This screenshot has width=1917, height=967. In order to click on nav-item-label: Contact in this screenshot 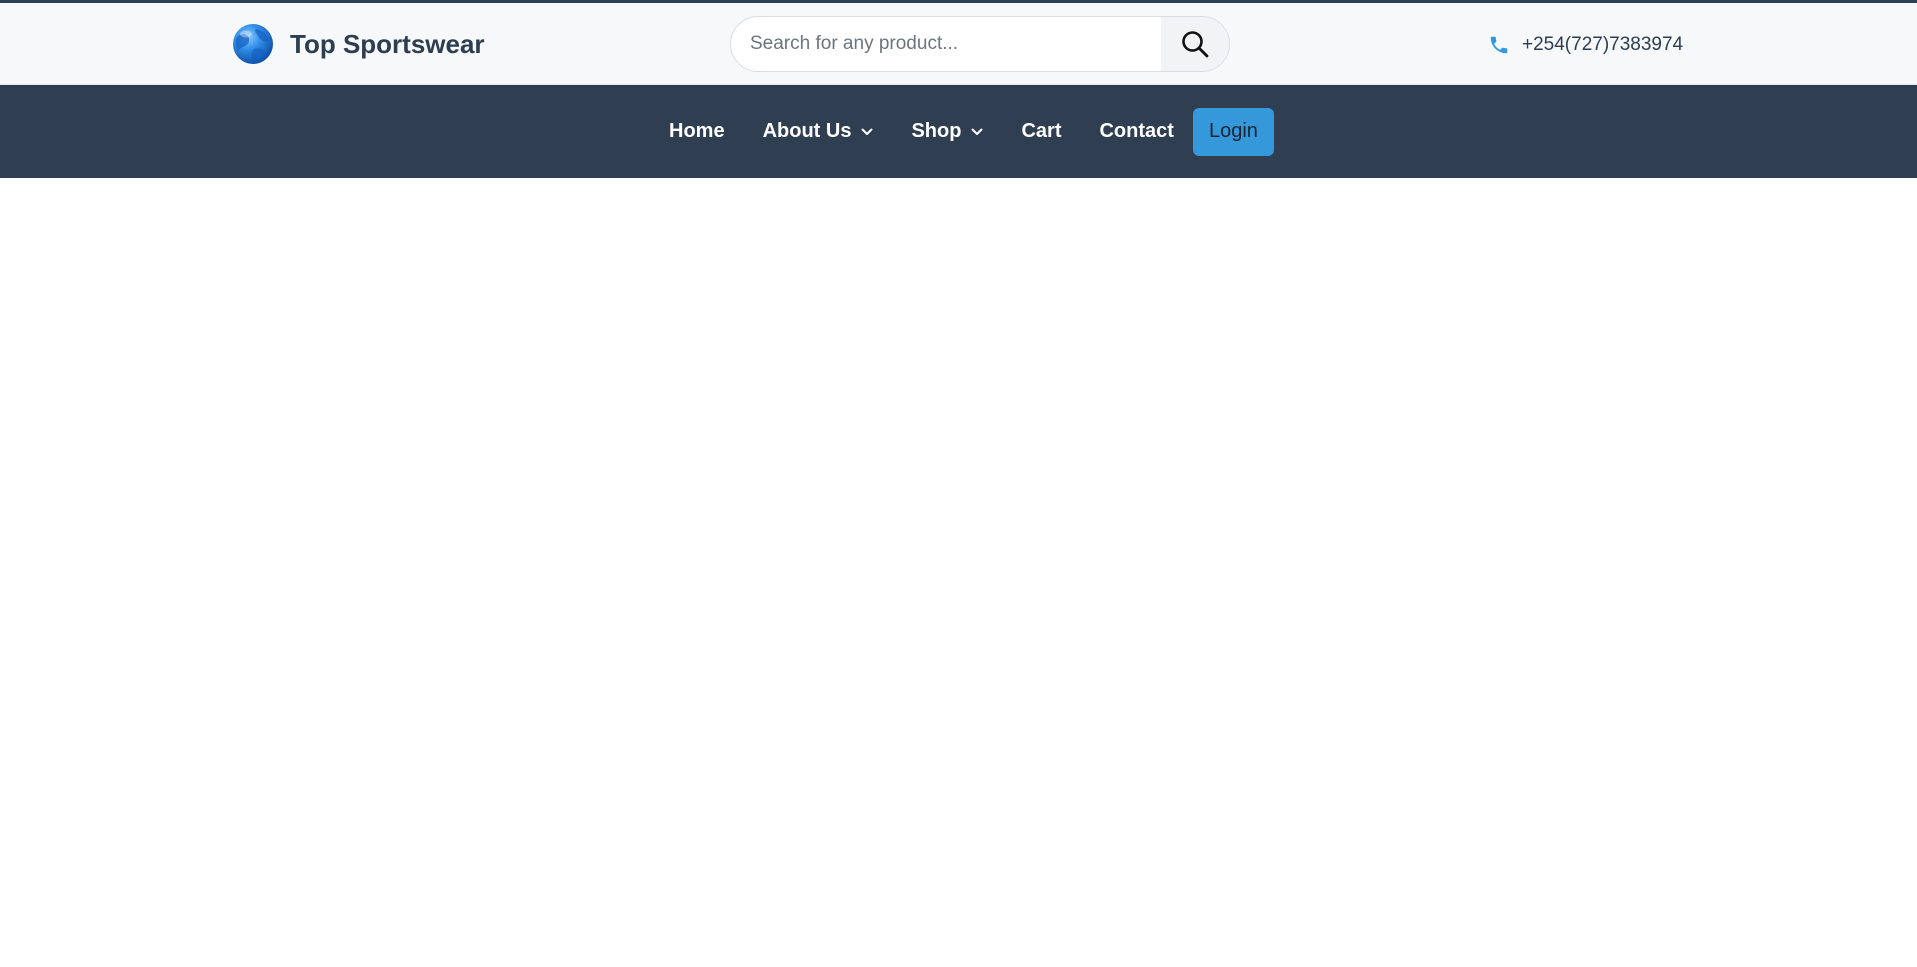, I will do `click(1136, 131)`.